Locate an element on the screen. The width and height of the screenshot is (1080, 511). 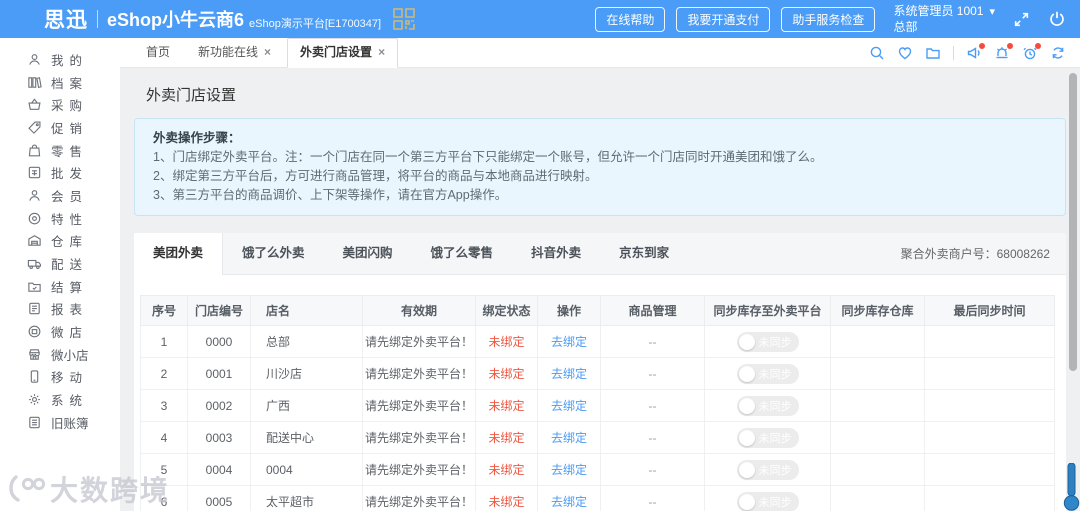
folder-icon is located at coordinates (933, 53).